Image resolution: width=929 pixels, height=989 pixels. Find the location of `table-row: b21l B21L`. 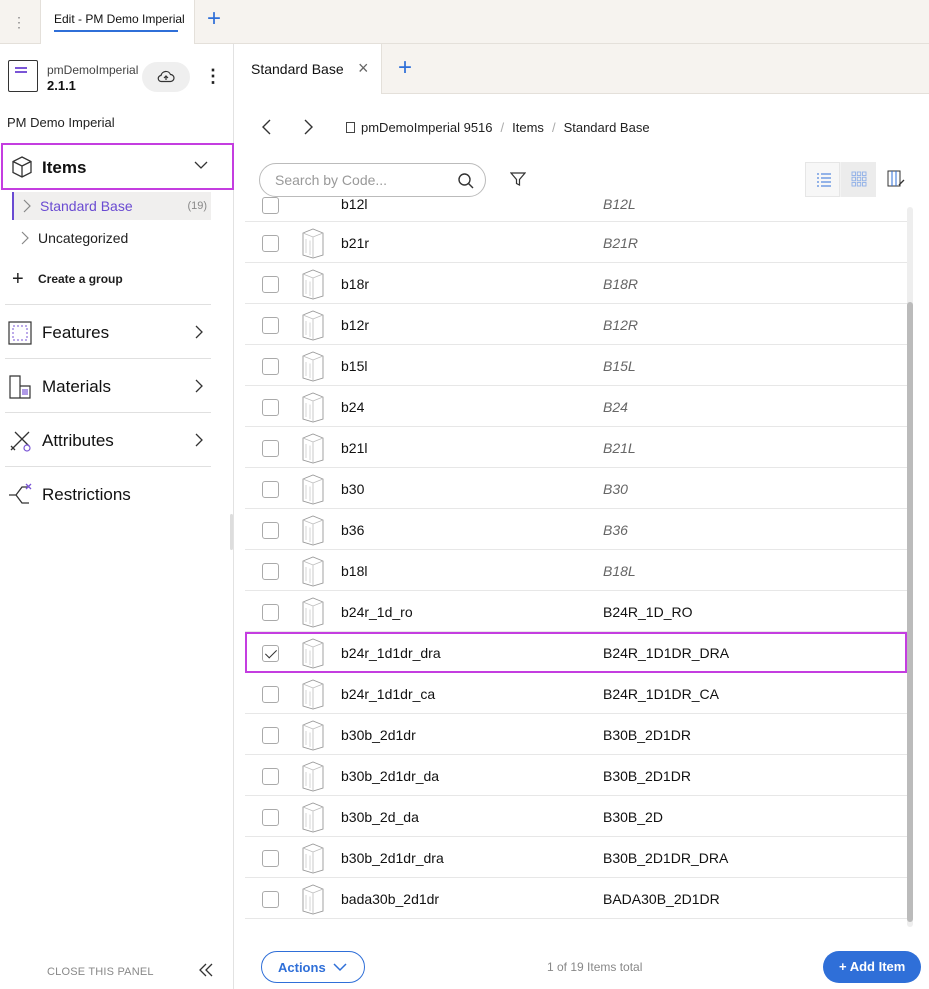

table-row: b21l B21L is located at coordinates (576, 447).